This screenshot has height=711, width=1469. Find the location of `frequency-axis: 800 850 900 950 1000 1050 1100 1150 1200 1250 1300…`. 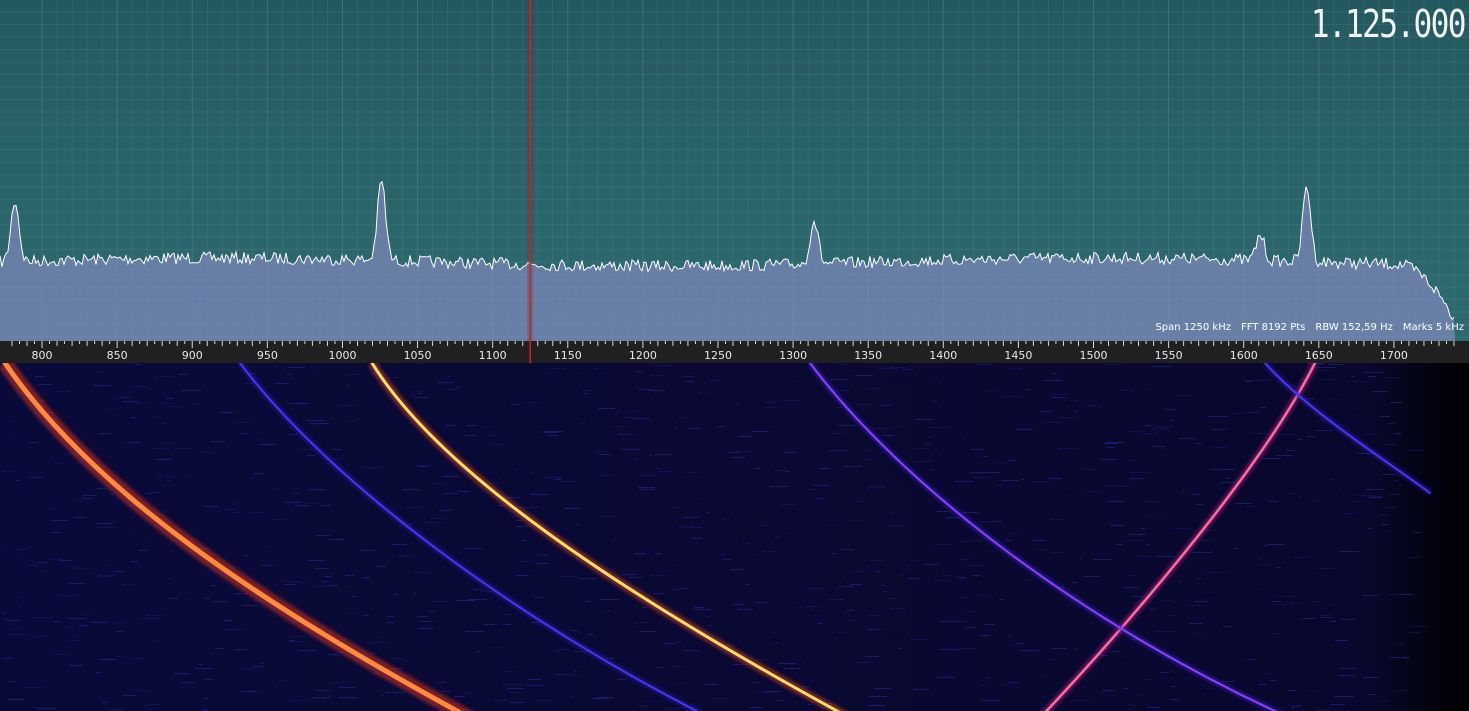

frequency-axis: 800 850 900 950 1000 1050 1100 1150 1200 1250 1300… is located at coordinates (734, 352).